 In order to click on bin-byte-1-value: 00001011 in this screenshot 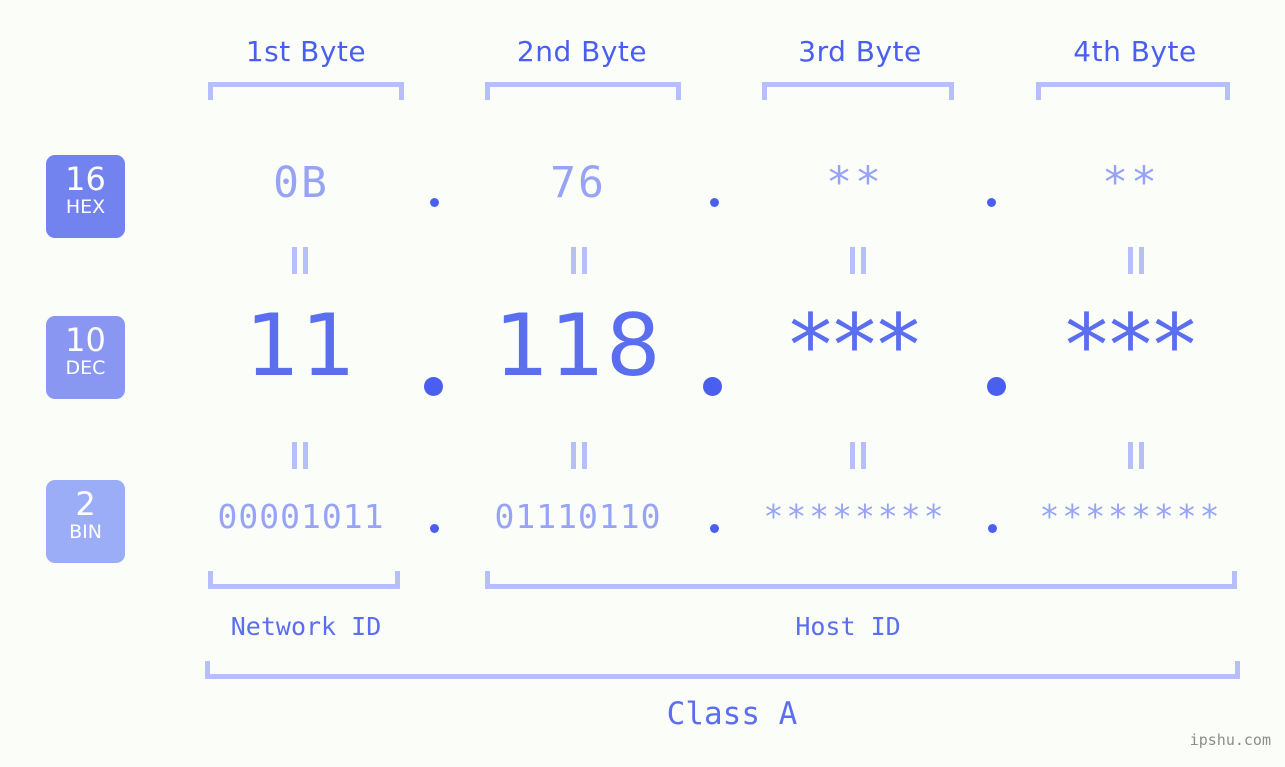, I will do `click(301, 516)`.